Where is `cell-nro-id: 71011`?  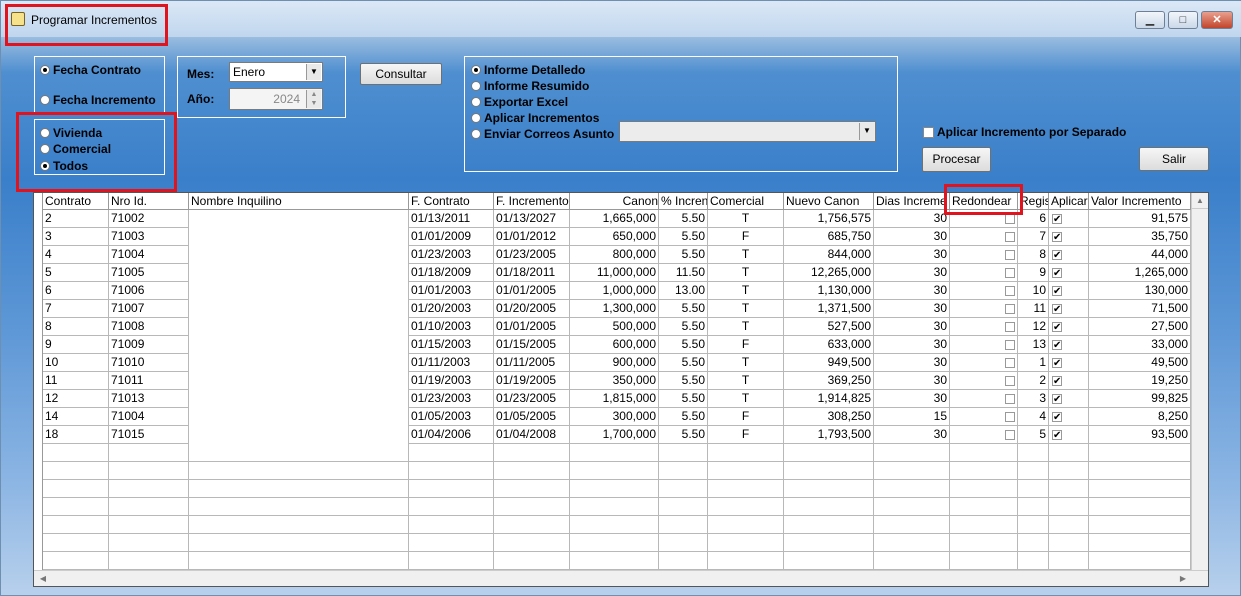 cell-nro-id: 71011 is located at coordinates (149, 381).